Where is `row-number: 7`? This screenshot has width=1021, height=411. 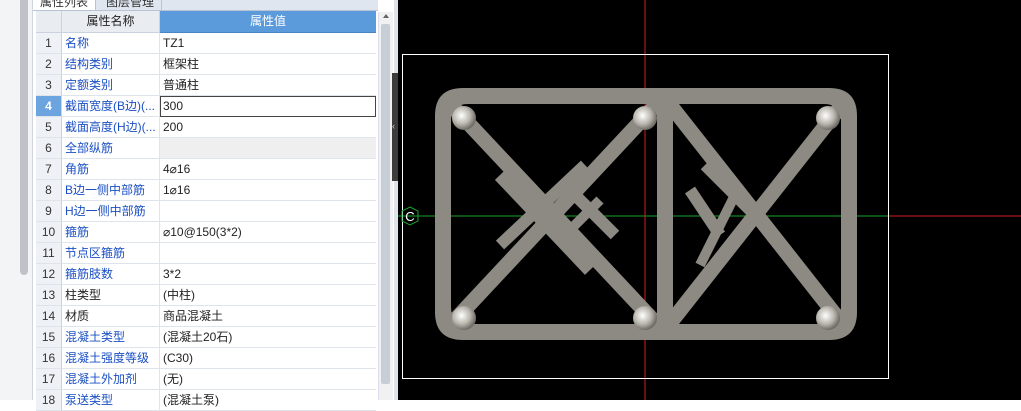
row-number: 7 is located at coordinates (49, 169).